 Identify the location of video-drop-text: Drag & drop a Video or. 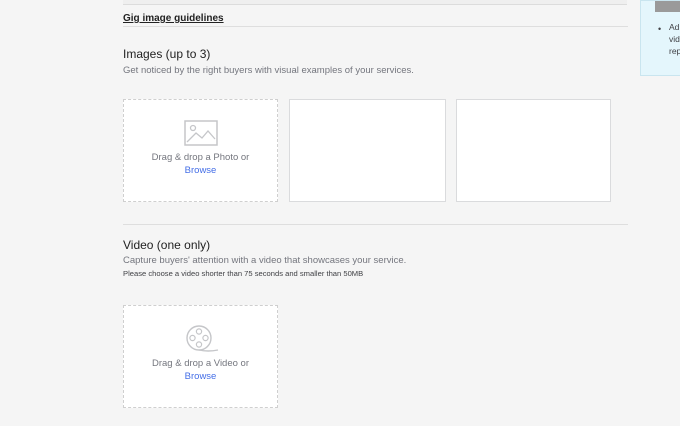
(200, 363).